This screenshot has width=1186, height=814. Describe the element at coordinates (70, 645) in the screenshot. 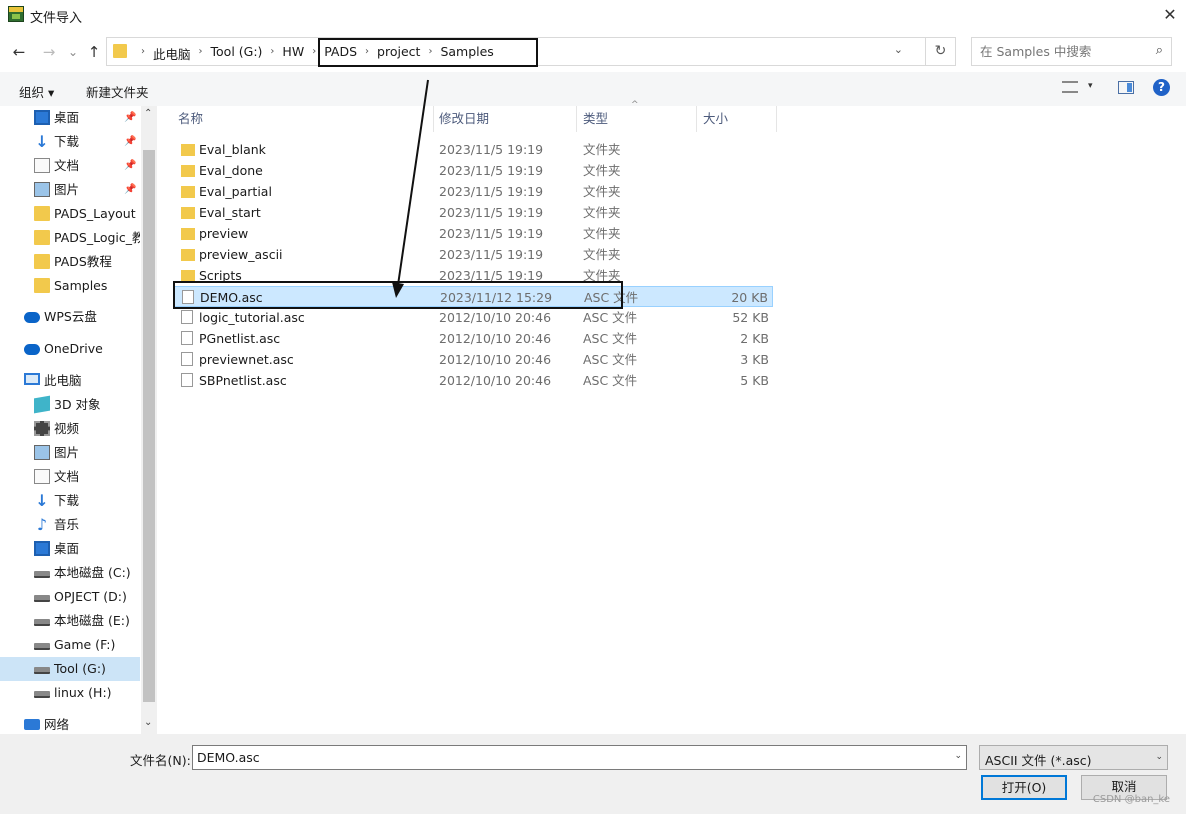

I see `nav-item: Game (F:)` at that location.